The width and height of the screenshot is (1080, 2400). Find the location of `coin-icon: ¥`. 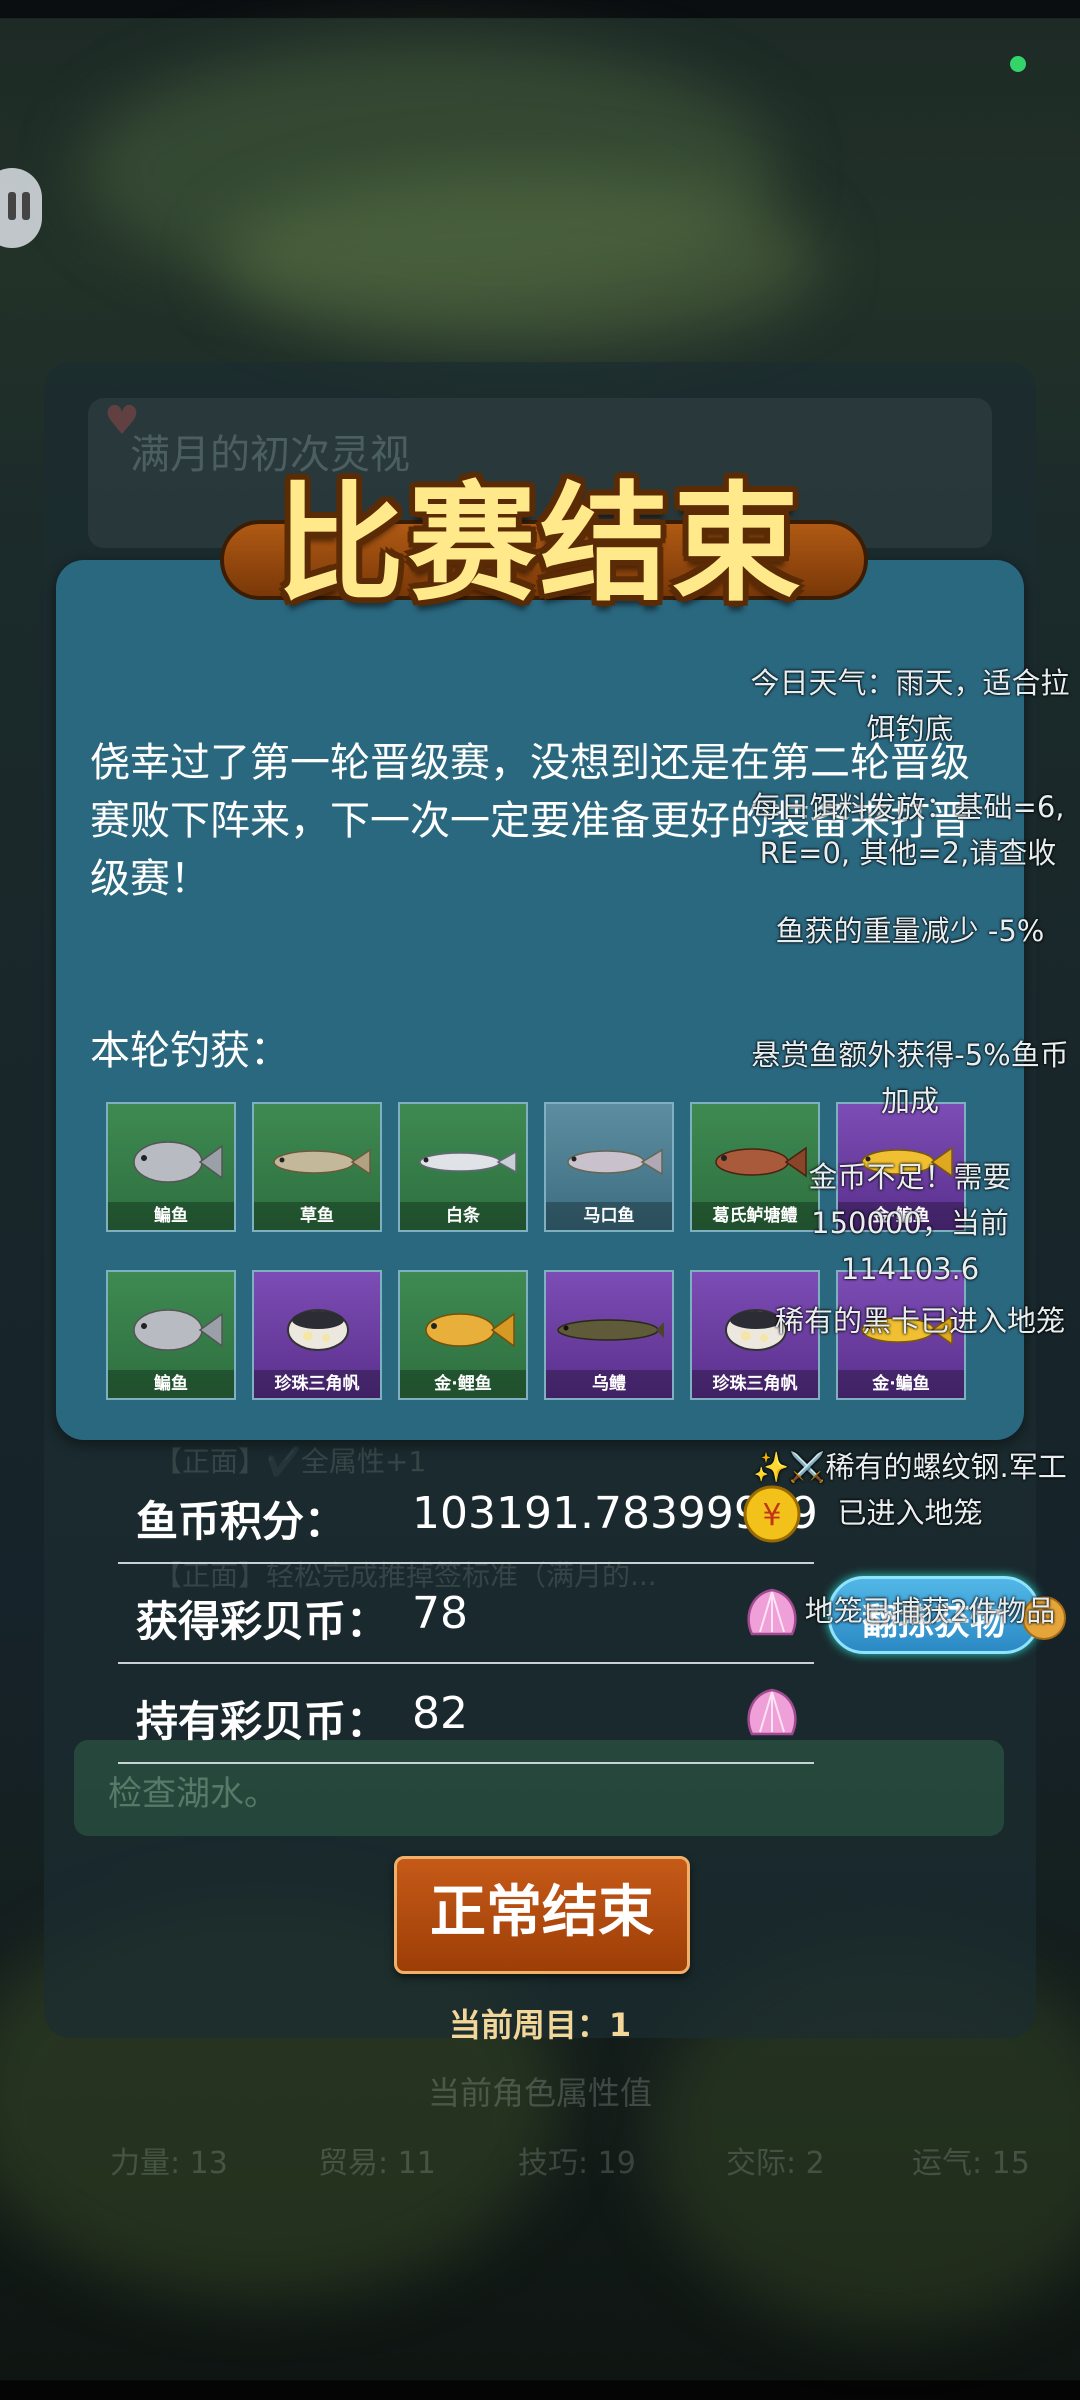

coin-icon: ¥ is located at coordinates (772, 1514).